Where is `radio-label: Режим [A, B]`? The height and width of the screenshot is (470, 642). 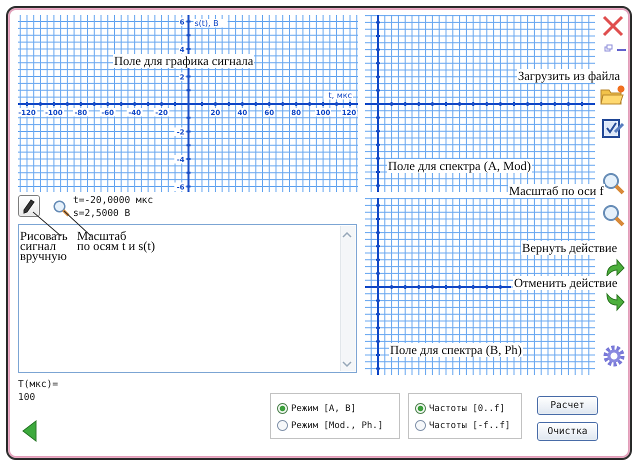
radio-label: Режим [A, B] is located at coordinates (323, 409).